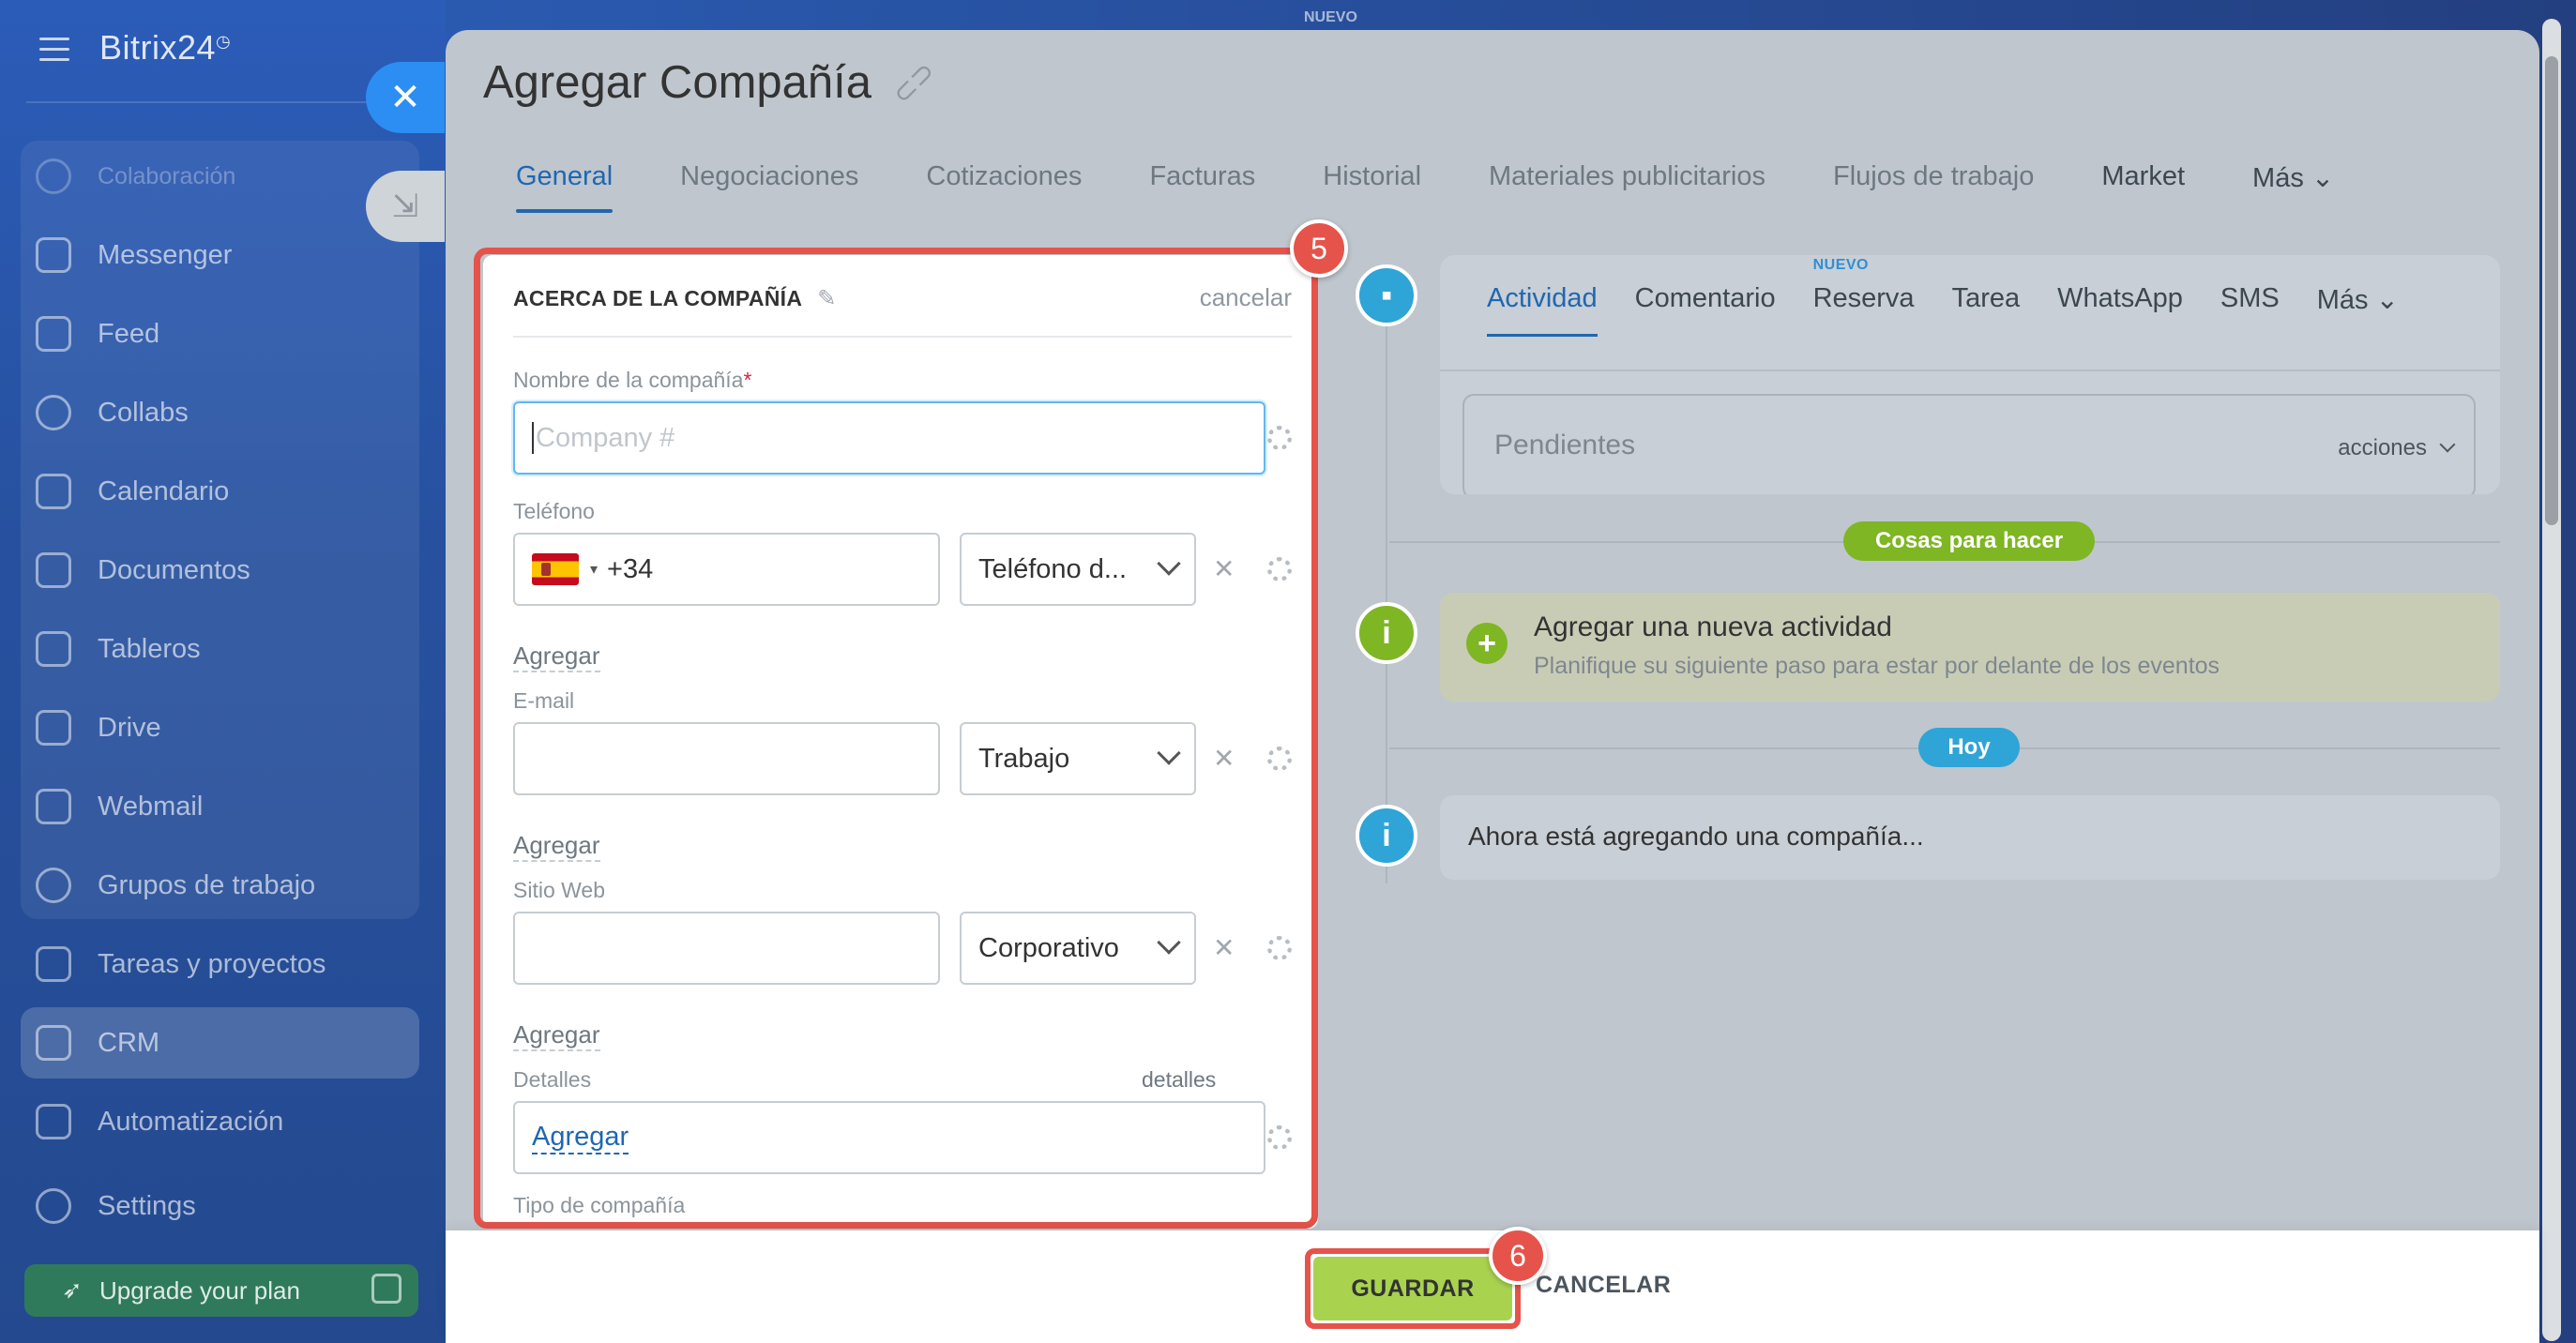 This screenshot has height=1343, width=2576. Describe the element at coordinates (630, 568) in the screenshot. I see `phone-prefix: +34` at that location.